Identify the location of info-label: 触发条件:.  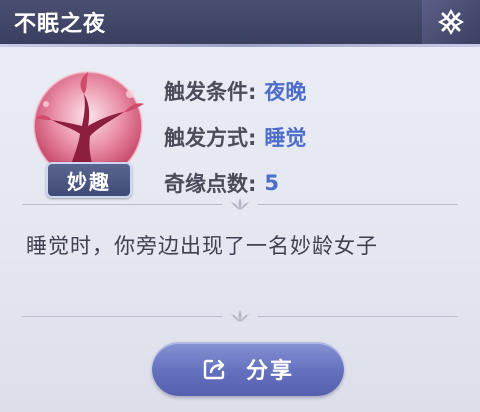
(210, 92).